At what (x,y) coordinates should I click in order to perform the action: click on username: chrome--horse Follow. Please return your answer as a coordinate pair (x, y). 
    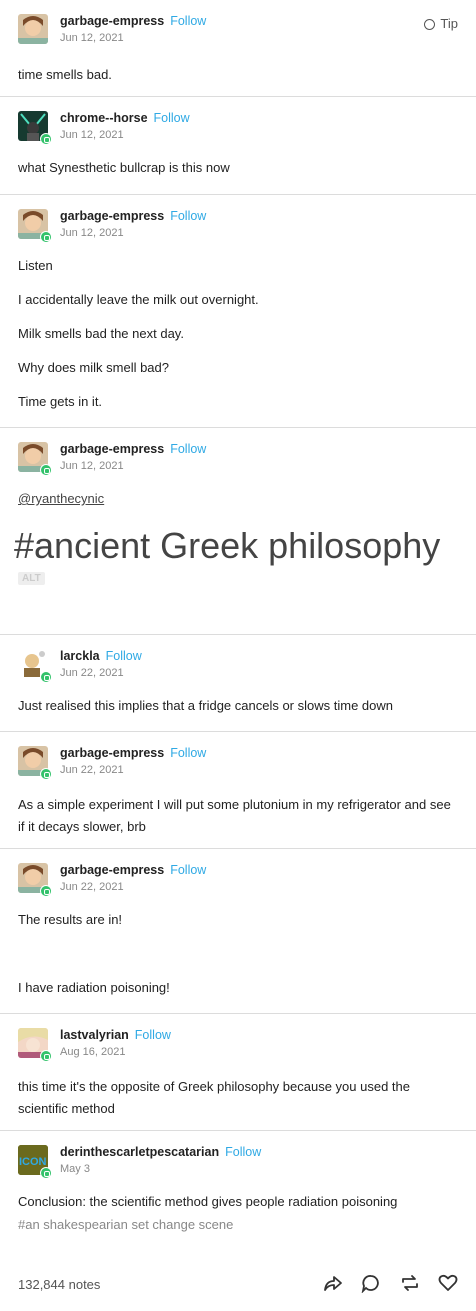
    Looking at the image, I should click on (125, 118).